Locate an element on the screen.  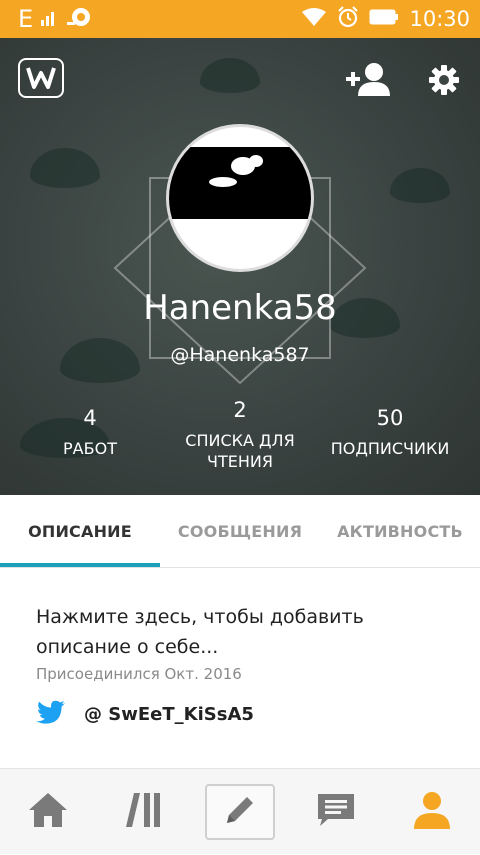
carrier-indicator: E is located at coordinates (26, 19).